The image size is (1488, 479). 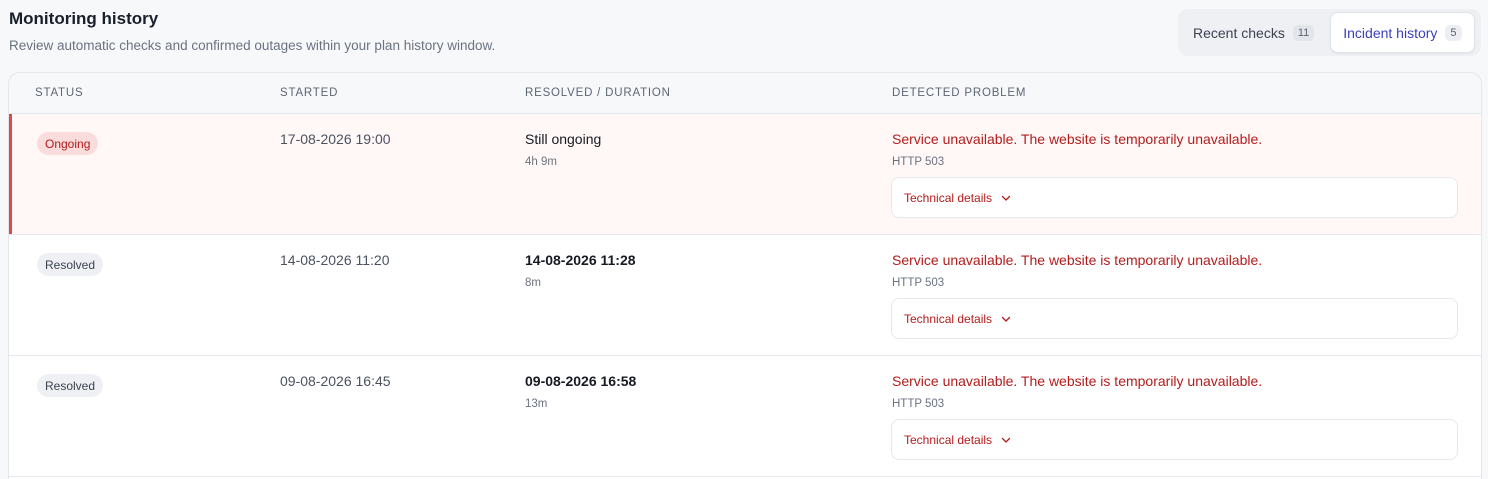 I want to click on tab-incident-history: Incident history 5, so click(x=1402, y=32).